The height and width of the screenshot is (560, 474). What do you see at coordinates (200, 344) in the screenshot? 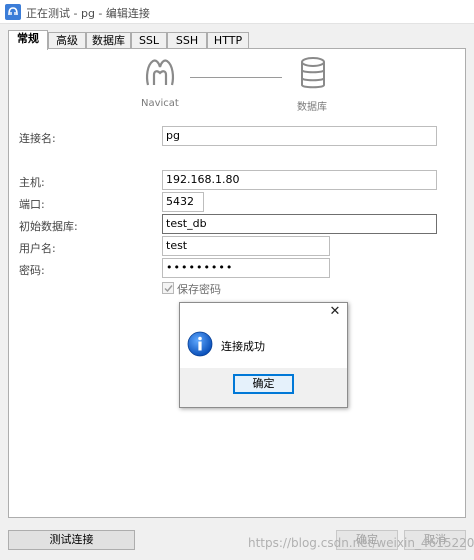
I see `info-icon` at bounding box center [200, 344].